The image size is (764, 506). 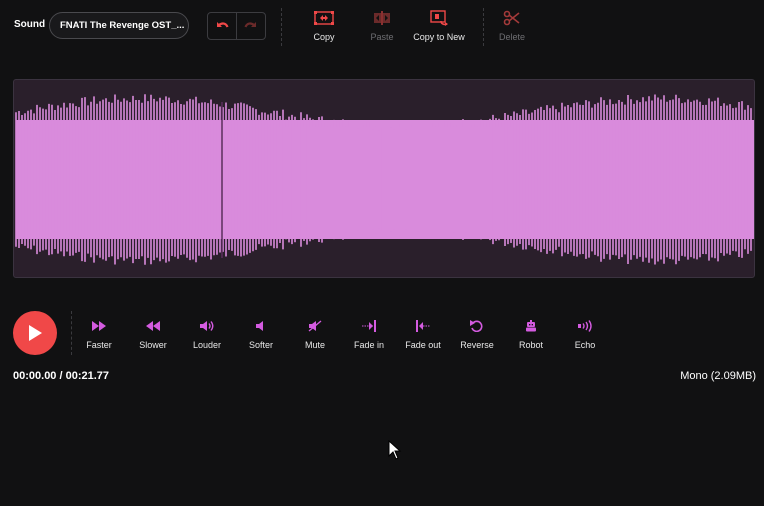 What do you see at coordinates (153, 326) in the screenshot?
I see `rewind-icon` at bounding box center [153, 326].